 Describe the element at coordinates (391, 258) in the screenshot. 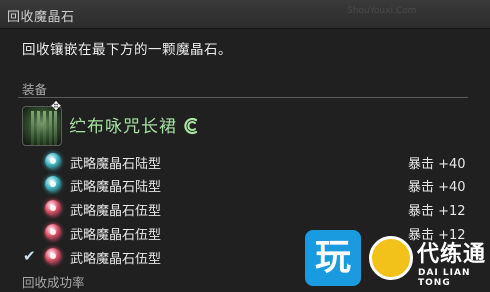

I see `brand-badge-icon` at that location.